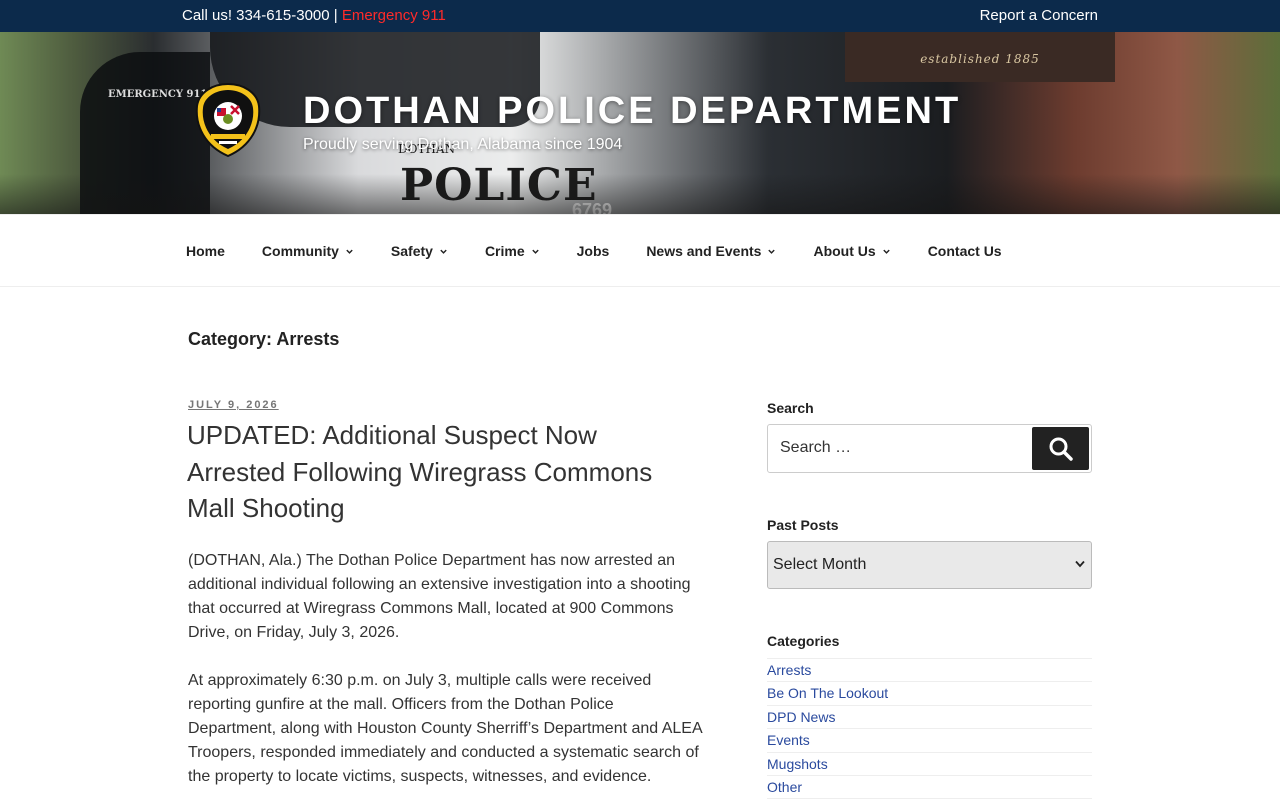 The image size is (1280, 800). Describe the element at coordinates (158, 94) in the screenshot. I see `car-side-text: EMERGENCY 911` at that location.